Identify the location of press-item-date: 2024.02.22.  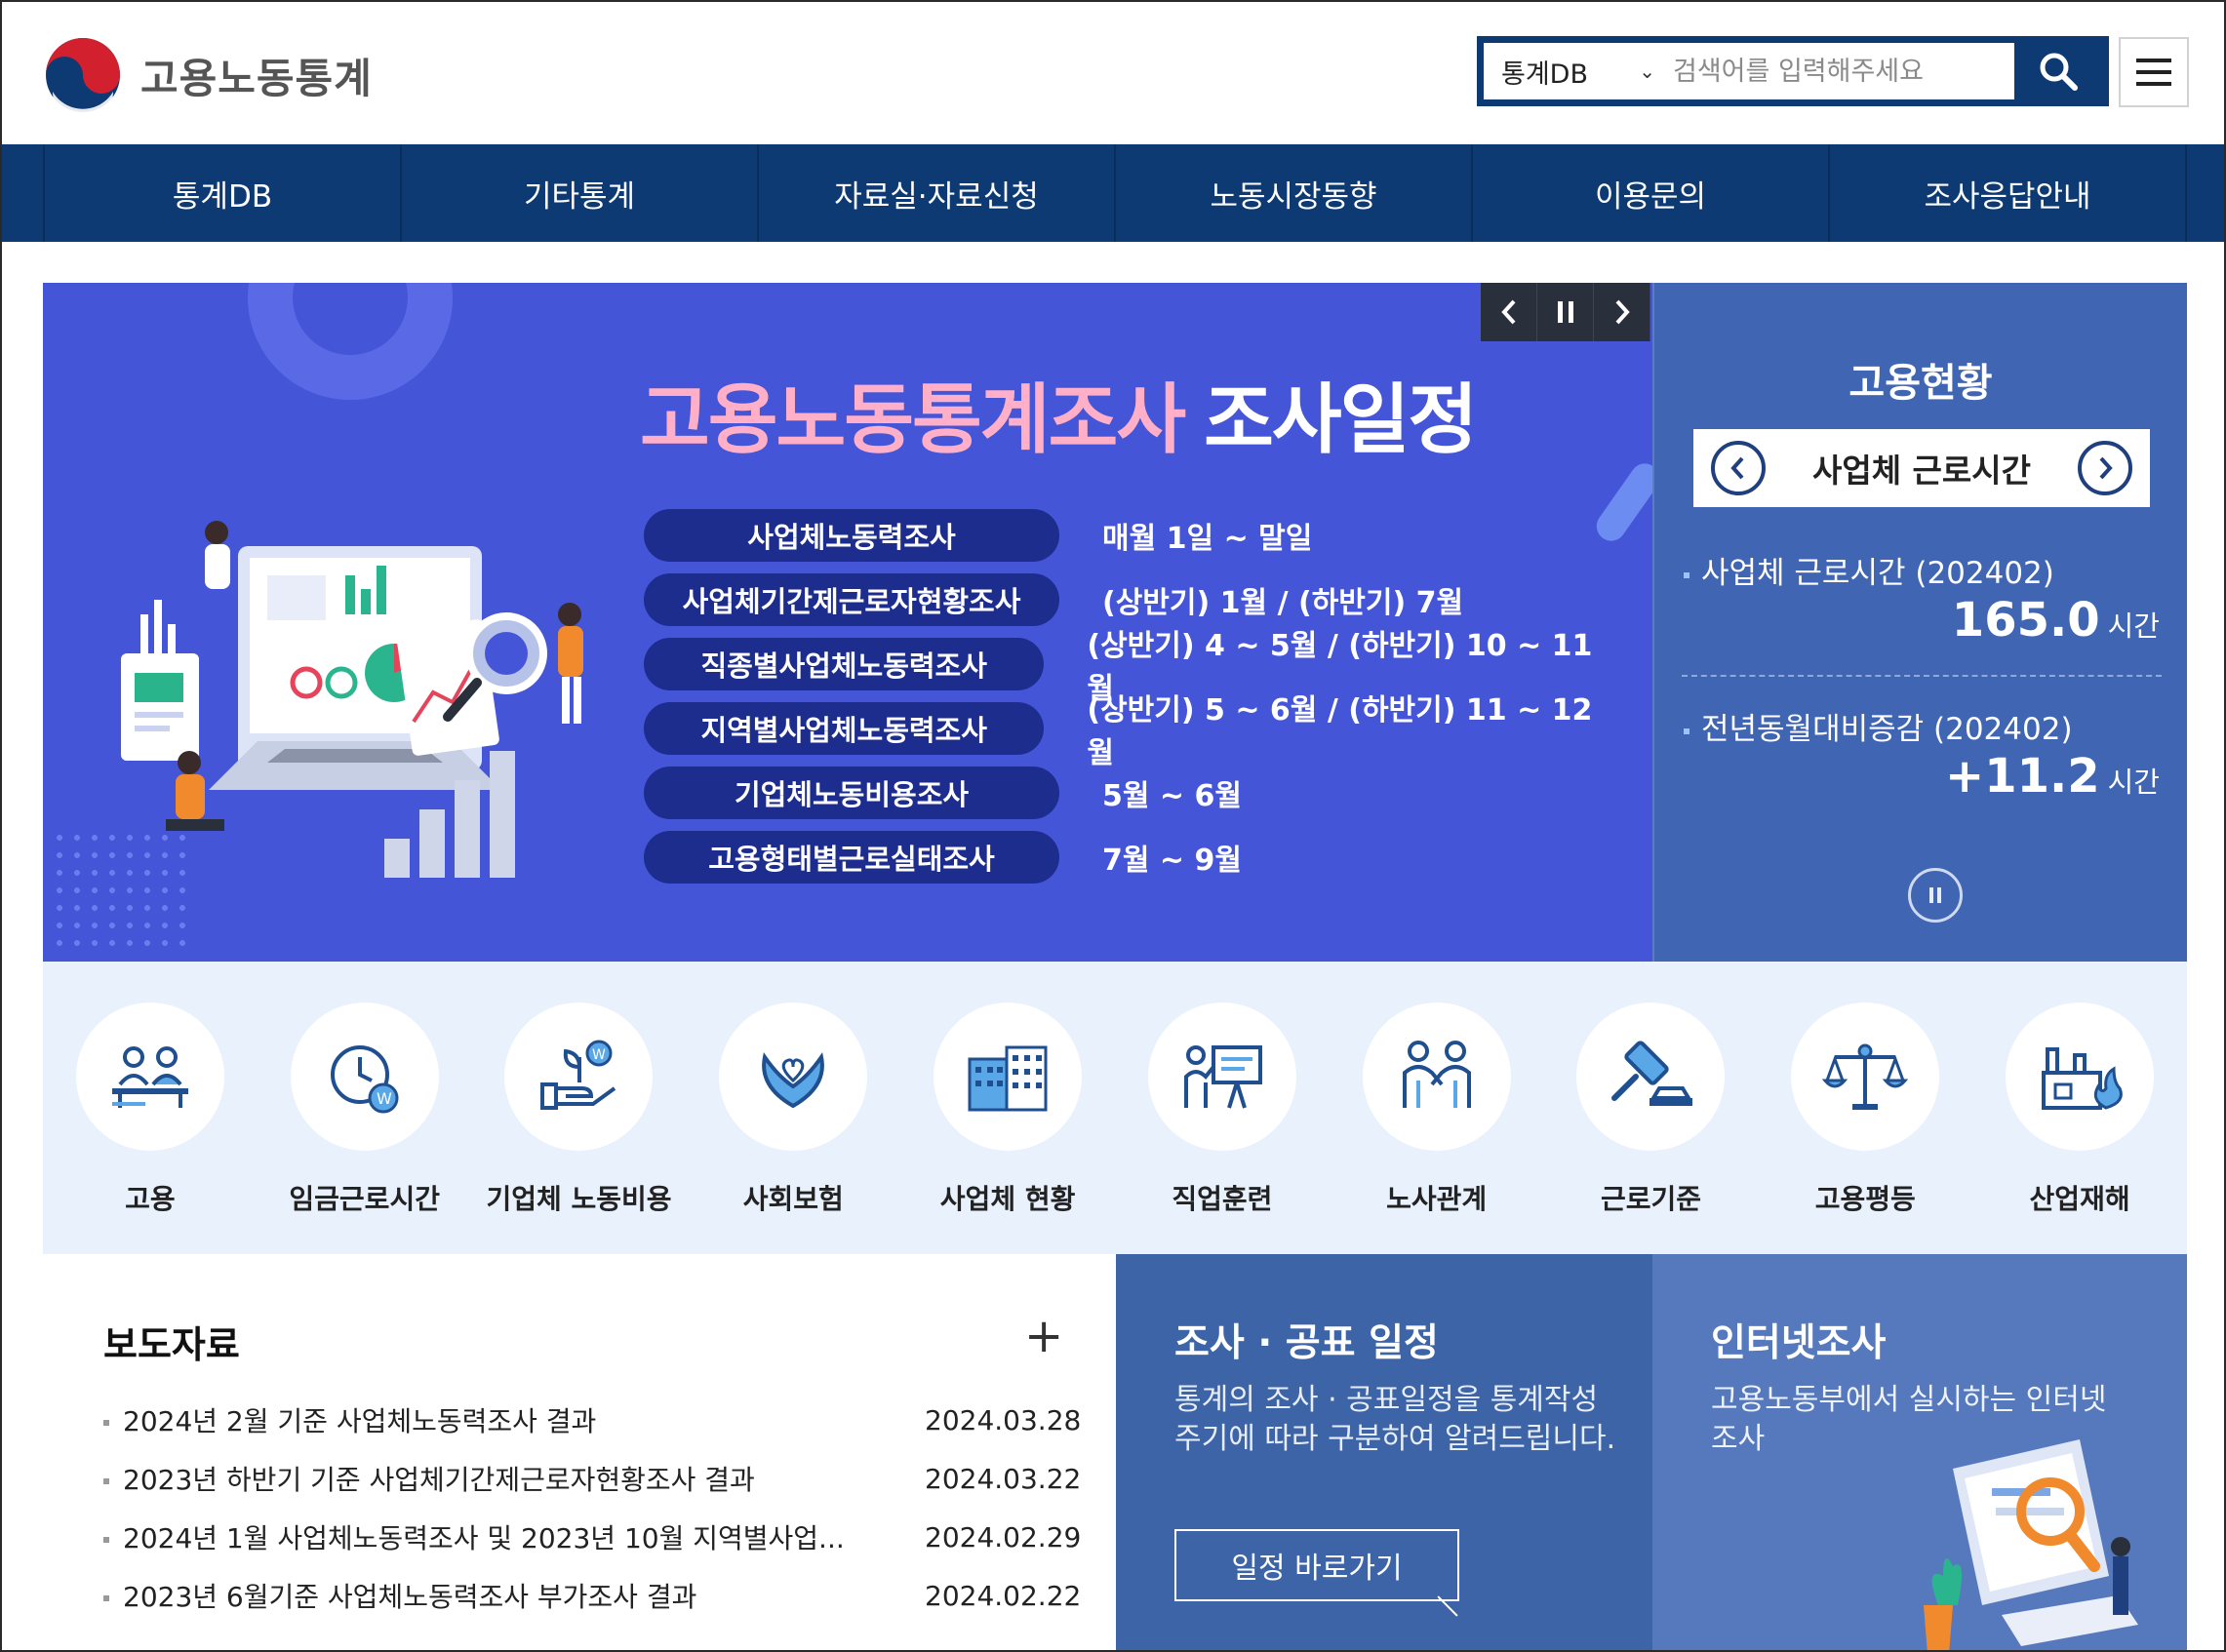
(1003, 1595).